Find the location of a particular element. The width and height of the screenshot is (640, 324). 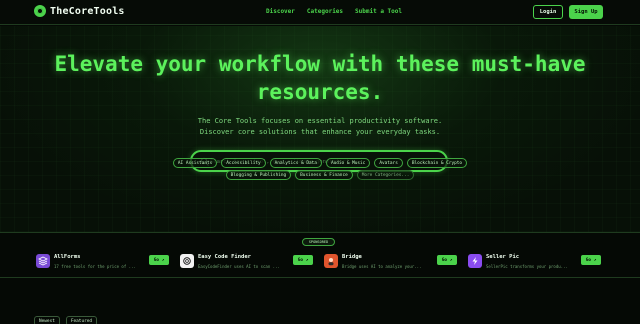

brand-name: TheCoreTools is located at coordinates (87, 11).